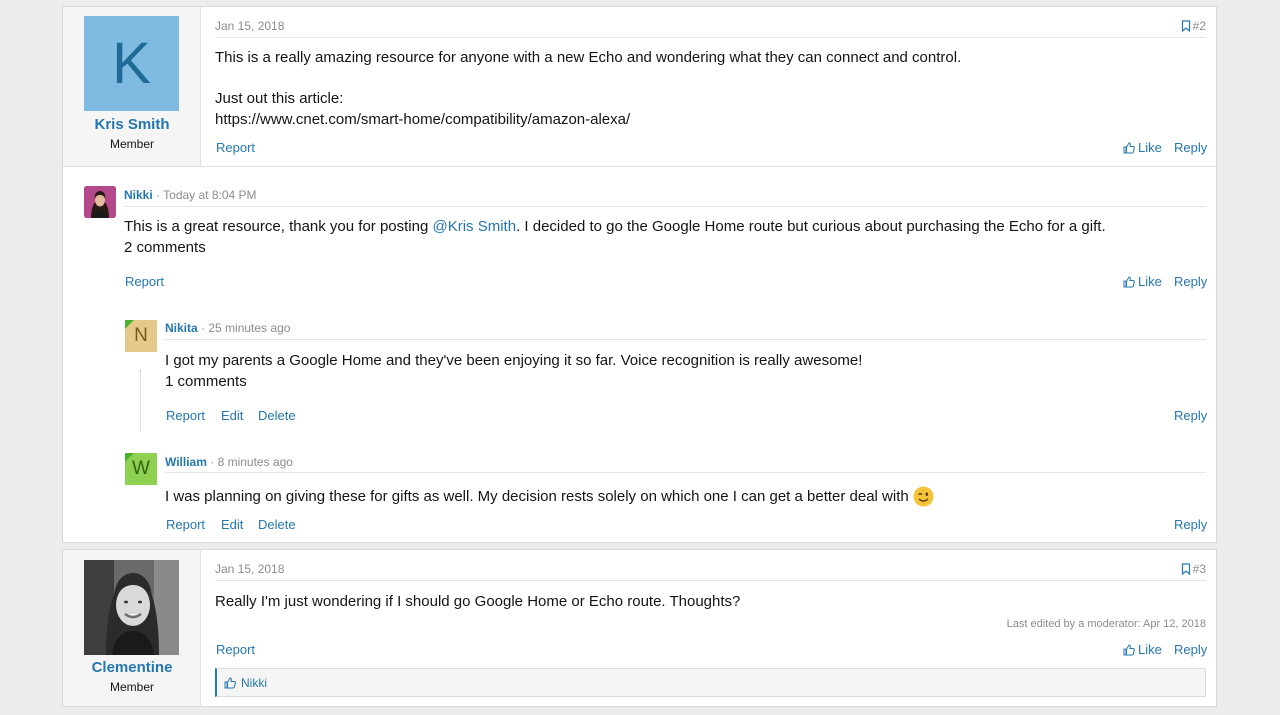 This screenshot has width=1280, height=715. I want to click on avatar-initial: N, so click(141, 335).